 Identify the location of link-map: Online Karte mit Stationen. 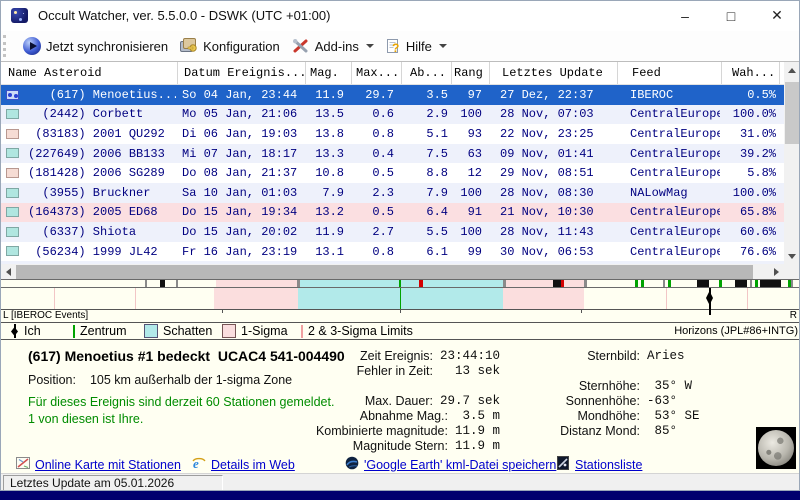
(98, 464).